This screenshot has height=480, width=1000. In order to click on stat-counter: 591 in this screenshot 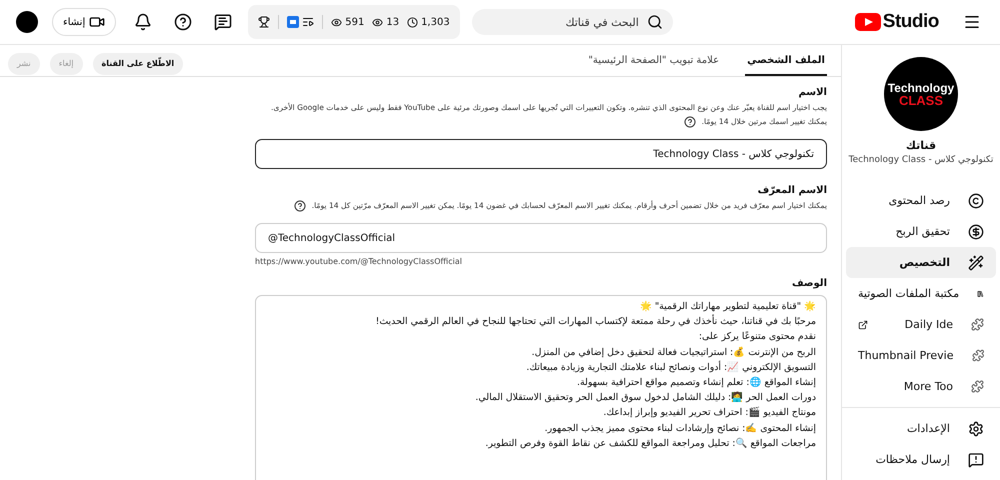, I will do `click(347, 22)`.